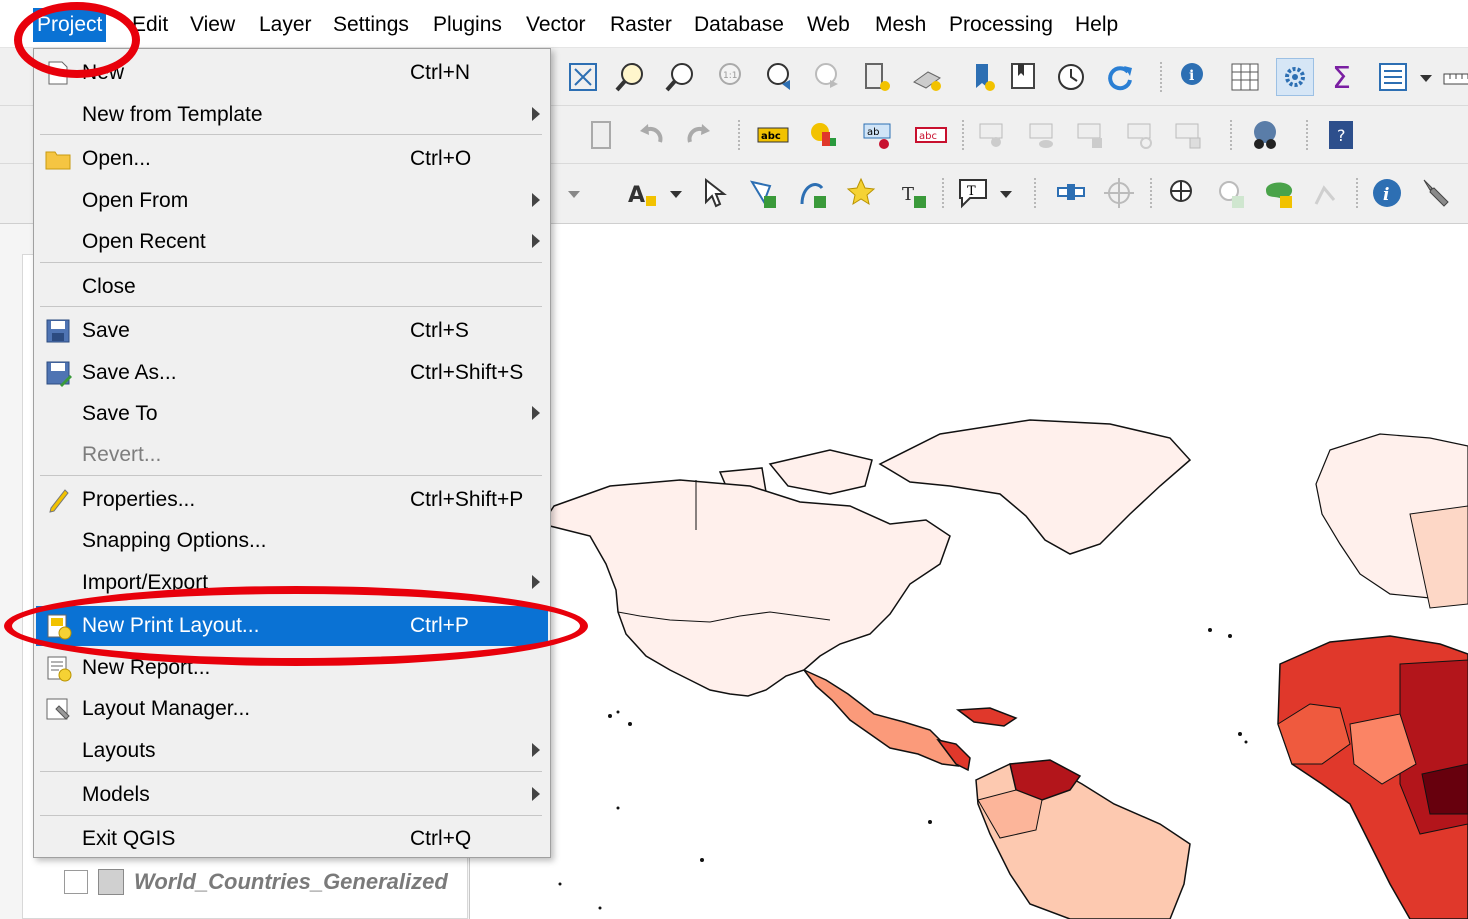  Describe the element at coordinates (931, 135) in the screenshot. I see `highlight-labels-icon: abc` at that location.